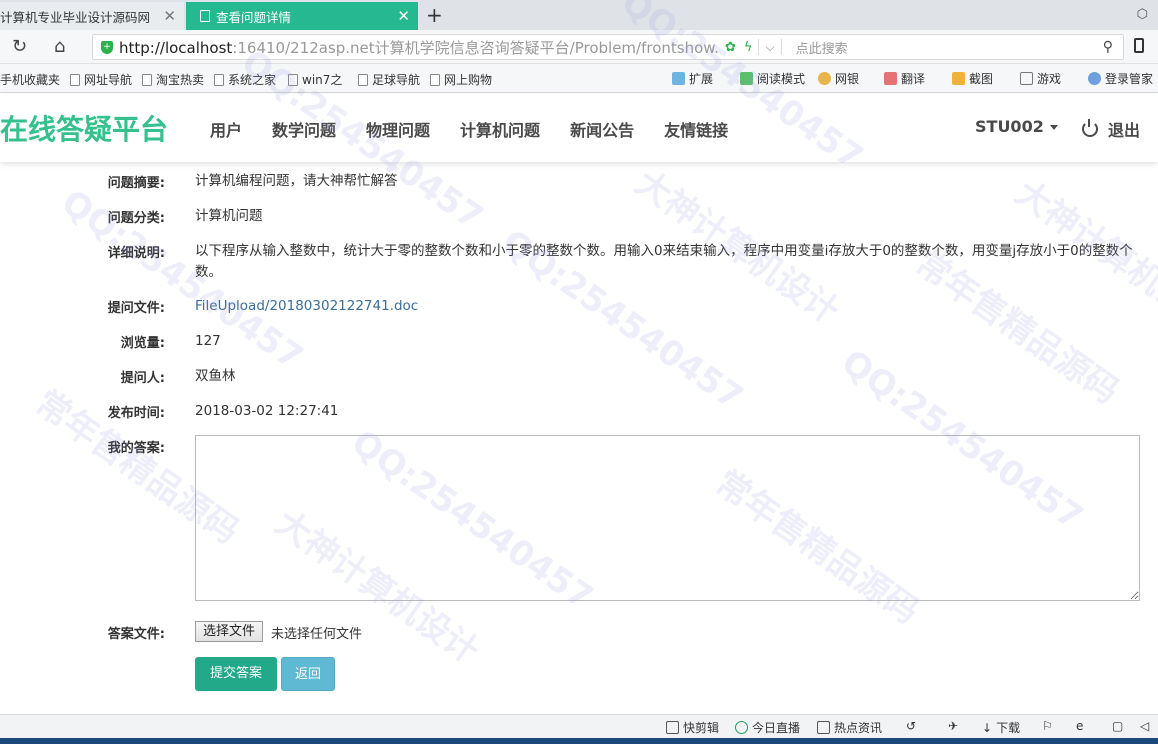 This screenshot has width=1158, height=744. What do you see at coordinates (306, 306) in the screenshot?
I see `question-file-link: FileUpload/20180302122741.doc` at bounding box center [306, 306].